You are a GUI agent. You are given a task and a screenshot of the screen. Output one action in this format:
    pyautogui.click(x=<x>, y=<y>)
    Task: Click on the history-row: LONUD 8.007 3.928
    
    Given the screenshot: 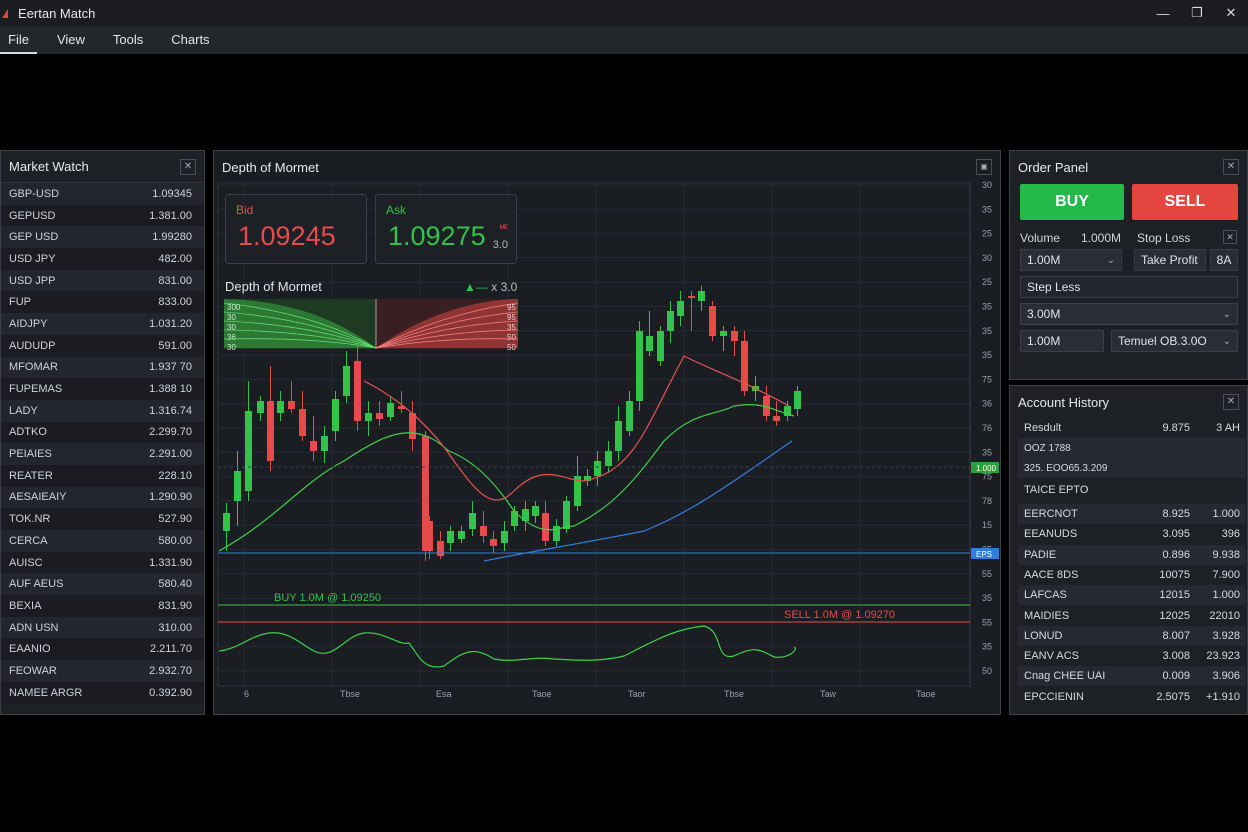 What is the action you would take?
    pyautogui.click(x=1132, y=635)
    